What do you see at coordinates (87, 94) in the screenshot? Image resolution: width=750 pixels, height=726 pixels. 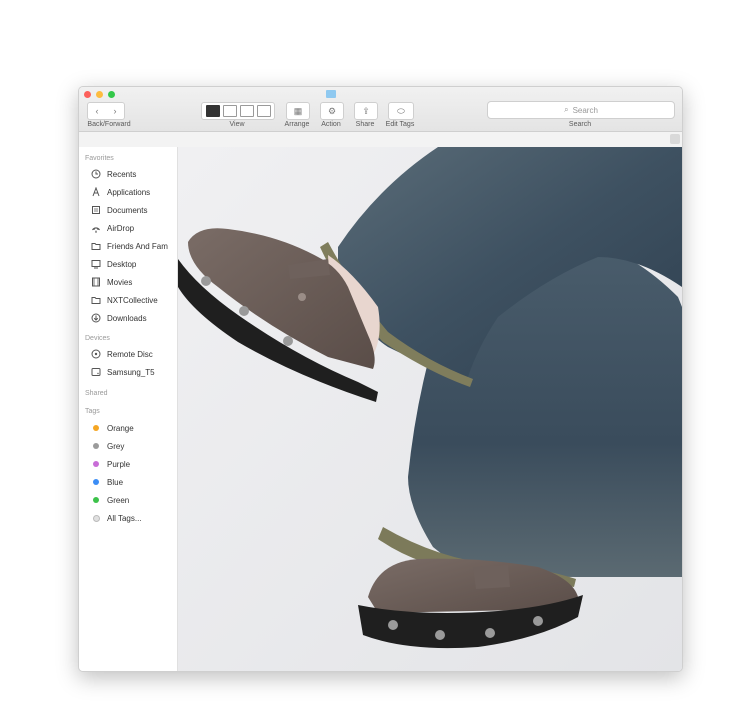 I see `close-button` at bounding box center [87, 94].